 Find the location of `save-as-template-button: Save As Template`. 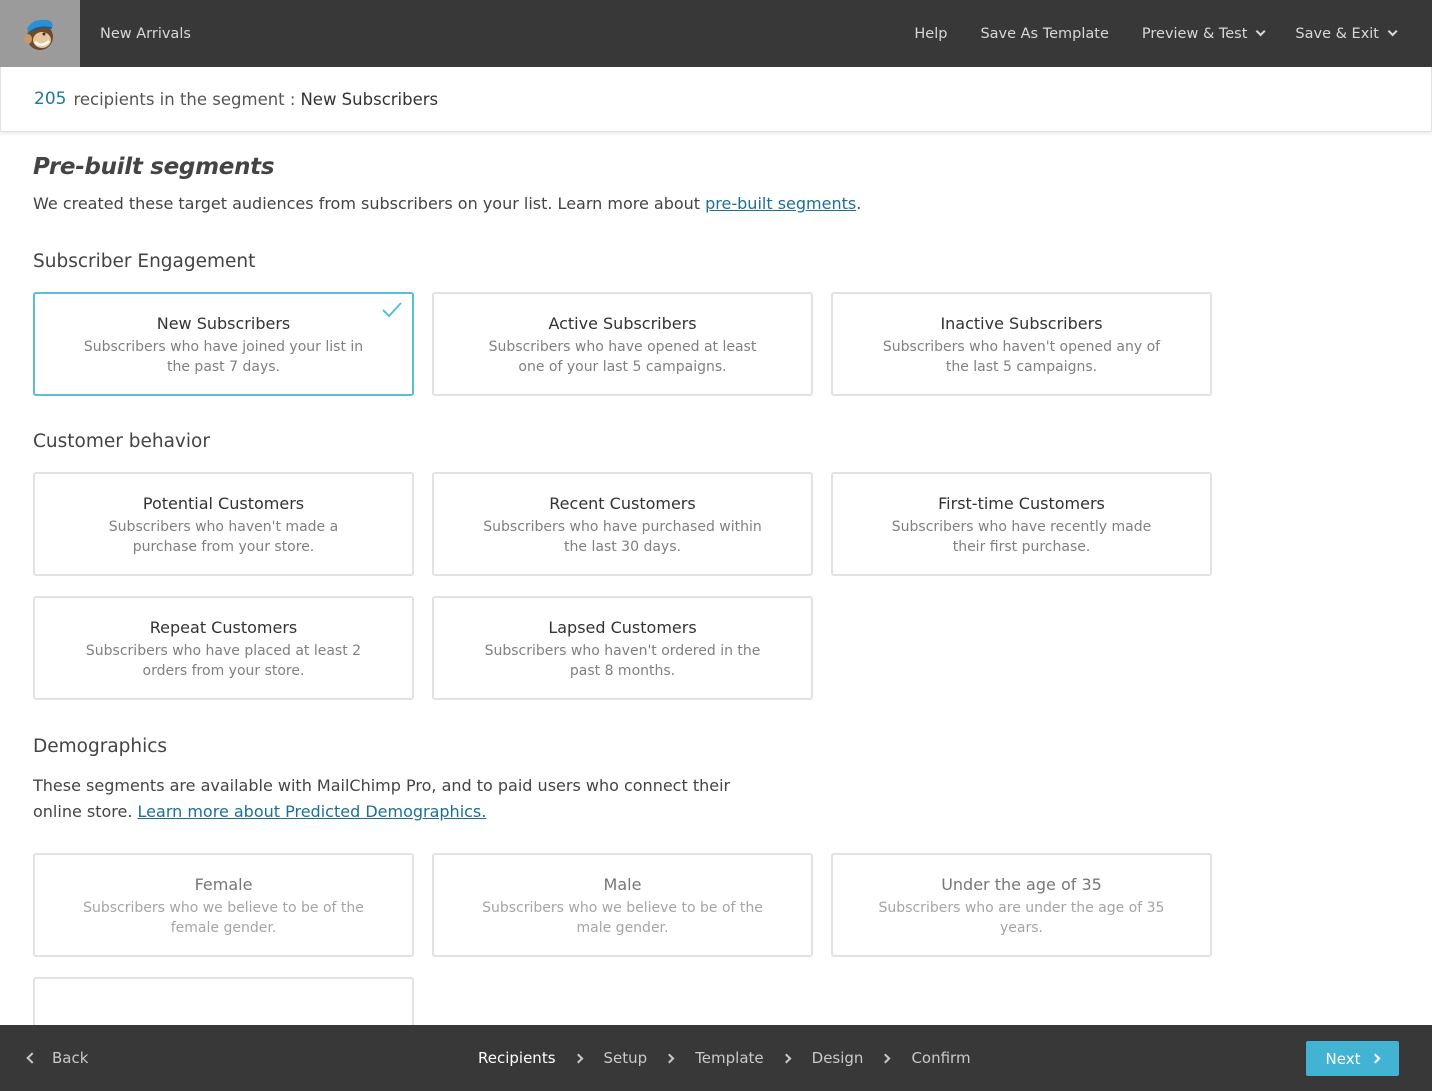

save-as-template-button: Save As Template is located at coordinates (1044, 34).